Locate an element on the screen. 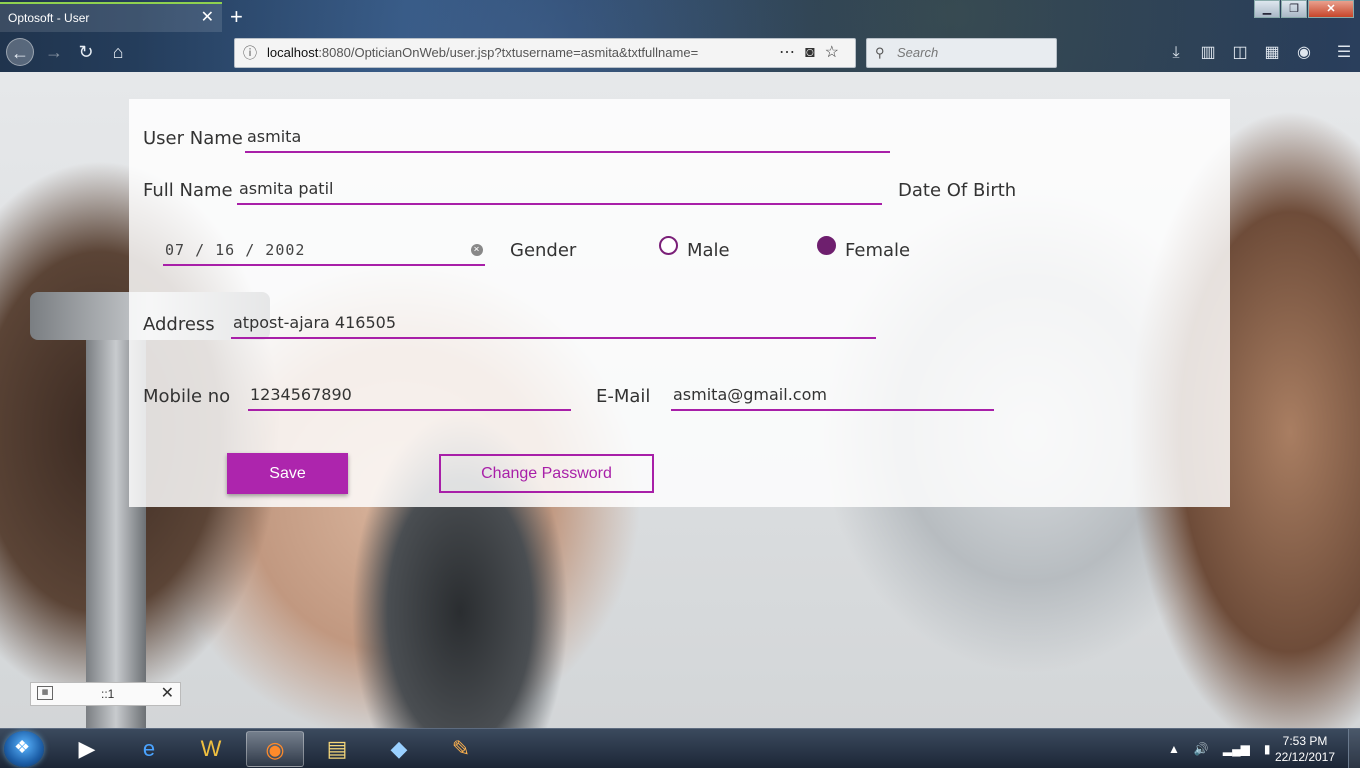 Image resolution: width=1360 pixels, height=768 pixels. home-icon: ⌂ is located at coordinates (118, 52).